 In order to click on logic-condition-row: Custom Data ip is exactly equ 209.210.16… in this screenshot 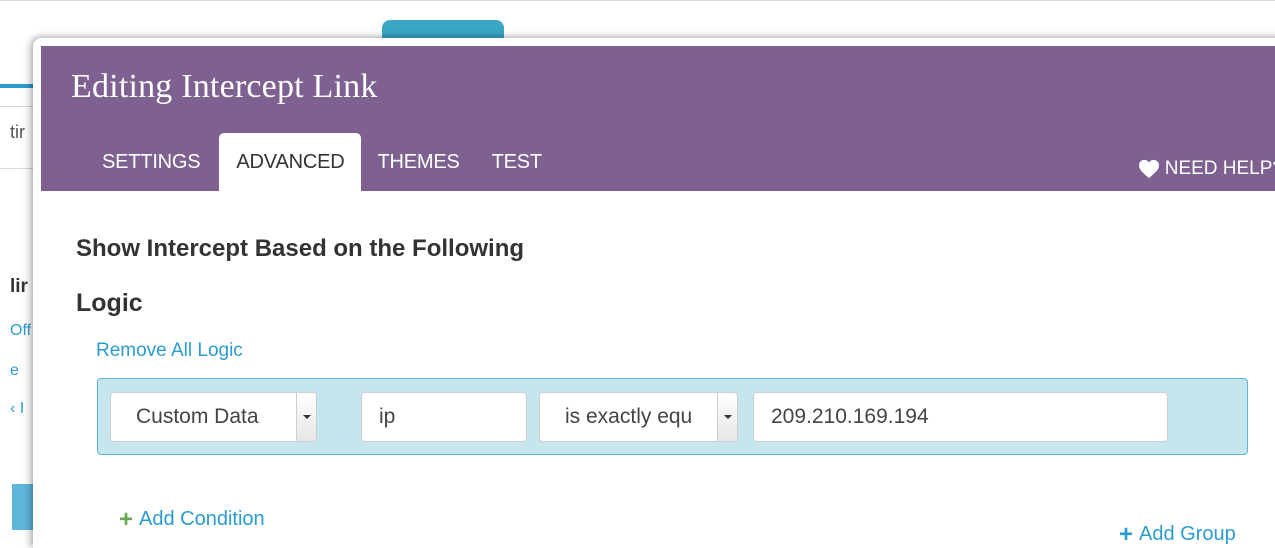, I will do `click(672, 416)`.